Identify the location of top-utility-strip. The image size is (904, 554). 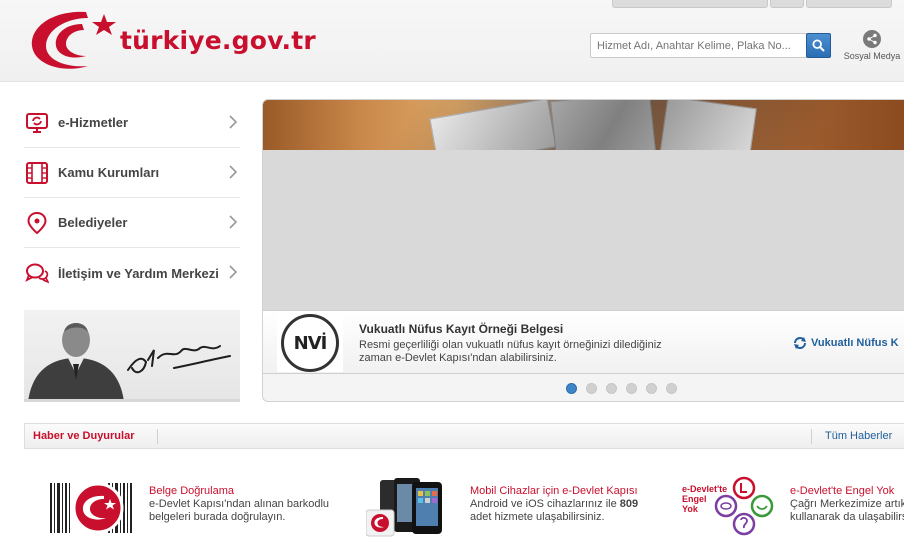
(752, 4).